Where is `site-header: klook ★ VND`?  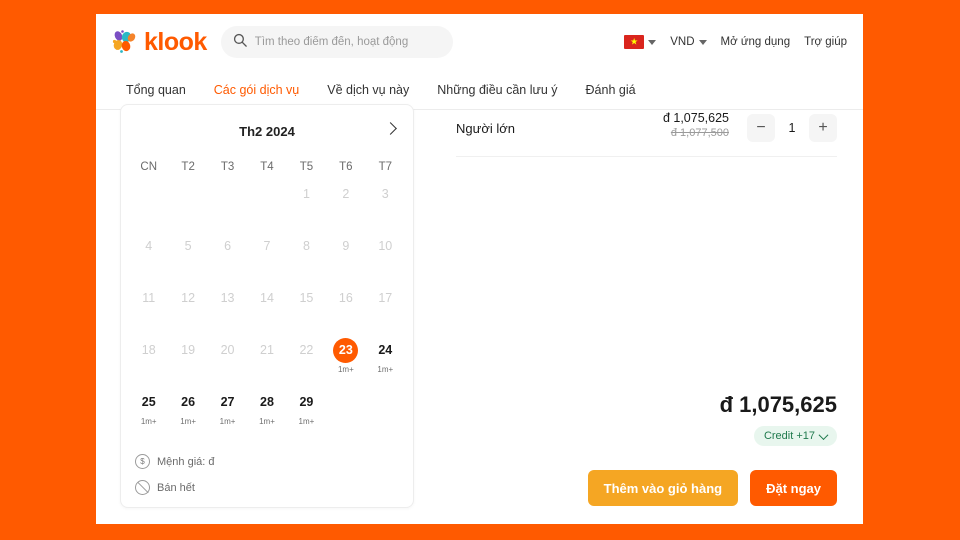
site-header: klook ★ VND is located at coordinates (479, 42).